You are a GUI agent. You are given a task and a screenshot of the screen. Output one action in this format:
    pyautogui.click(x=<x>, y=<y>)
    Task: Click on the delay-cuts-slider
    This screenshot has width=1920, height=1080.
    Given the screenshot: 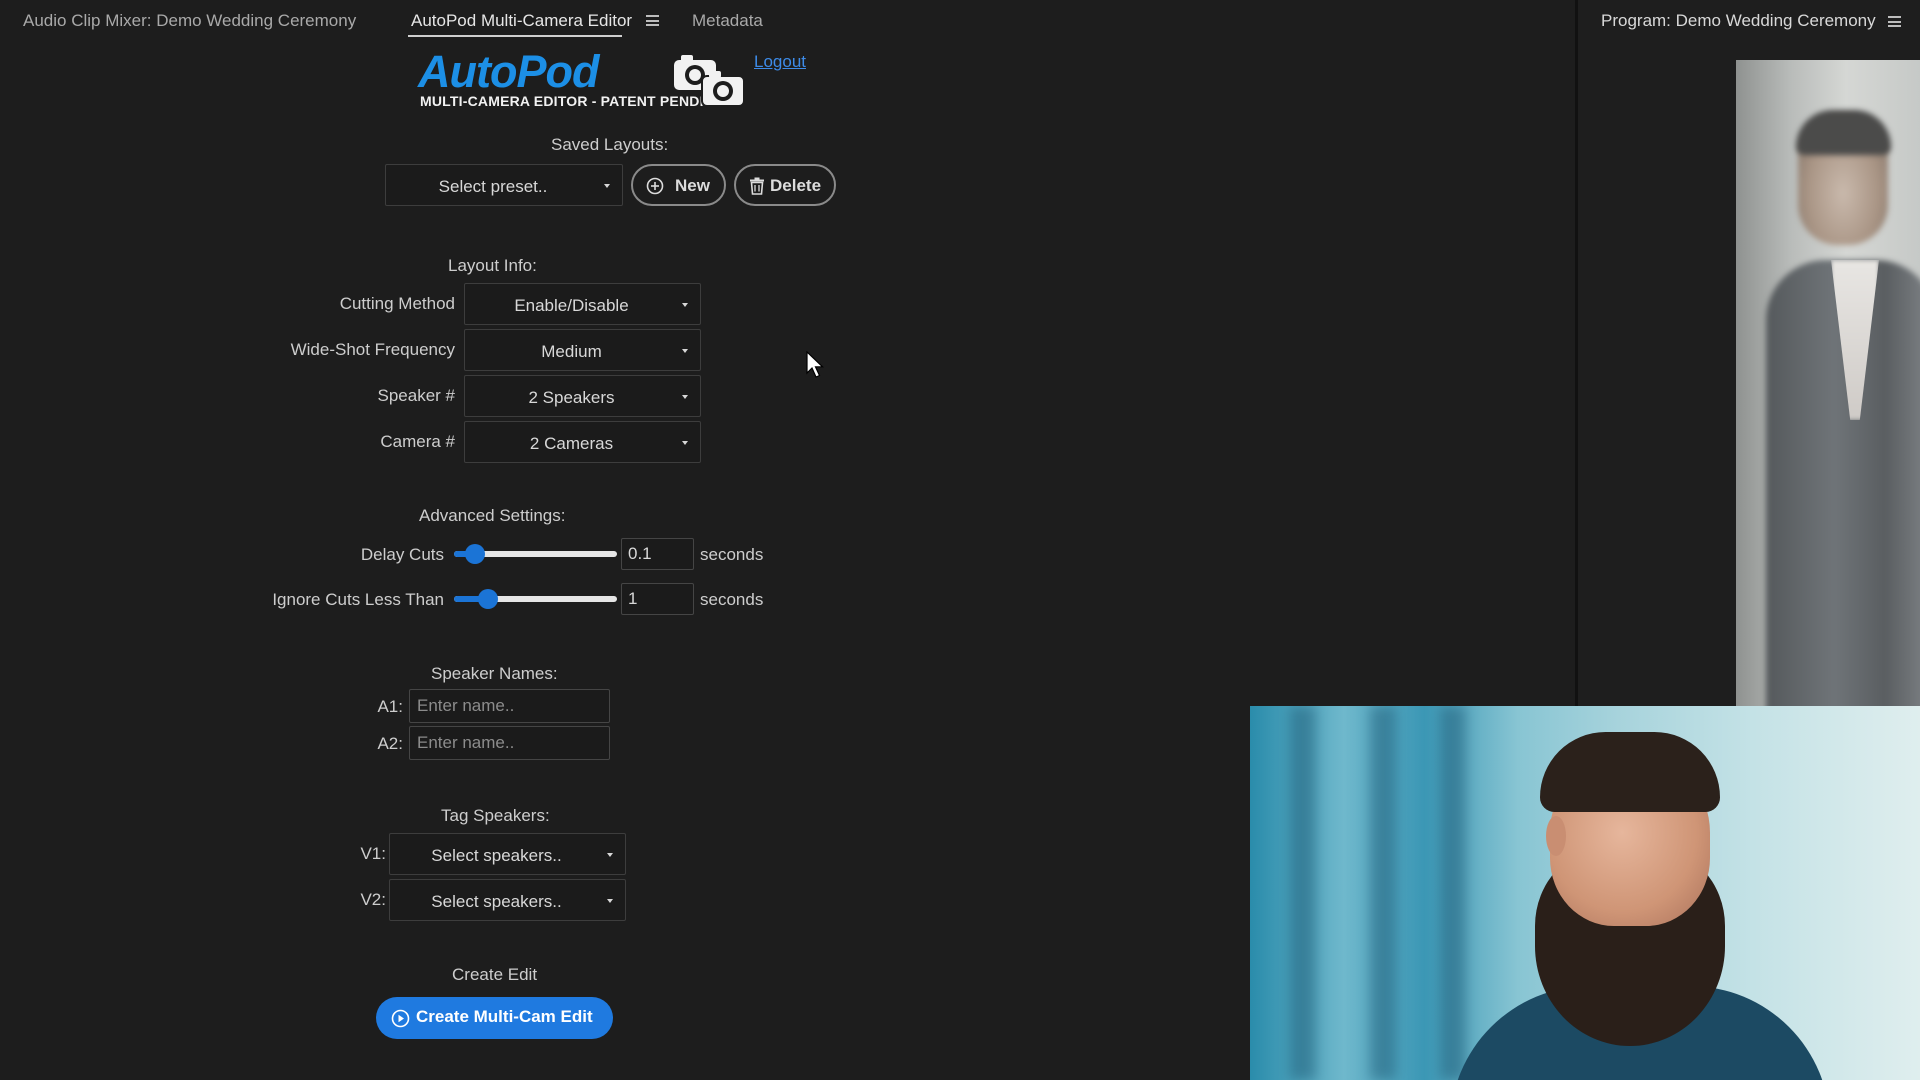 What is the action you would take?
    pyautogui.click(x=535, y=554)
    